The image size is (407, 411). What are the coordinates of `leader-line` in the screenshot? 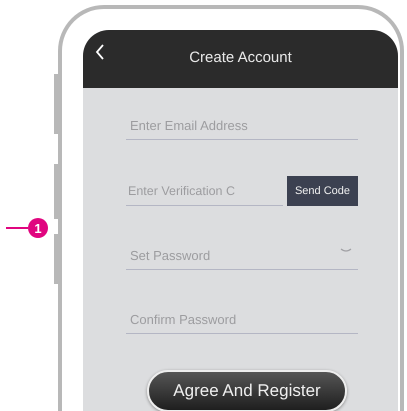 It's located at (17, 228).